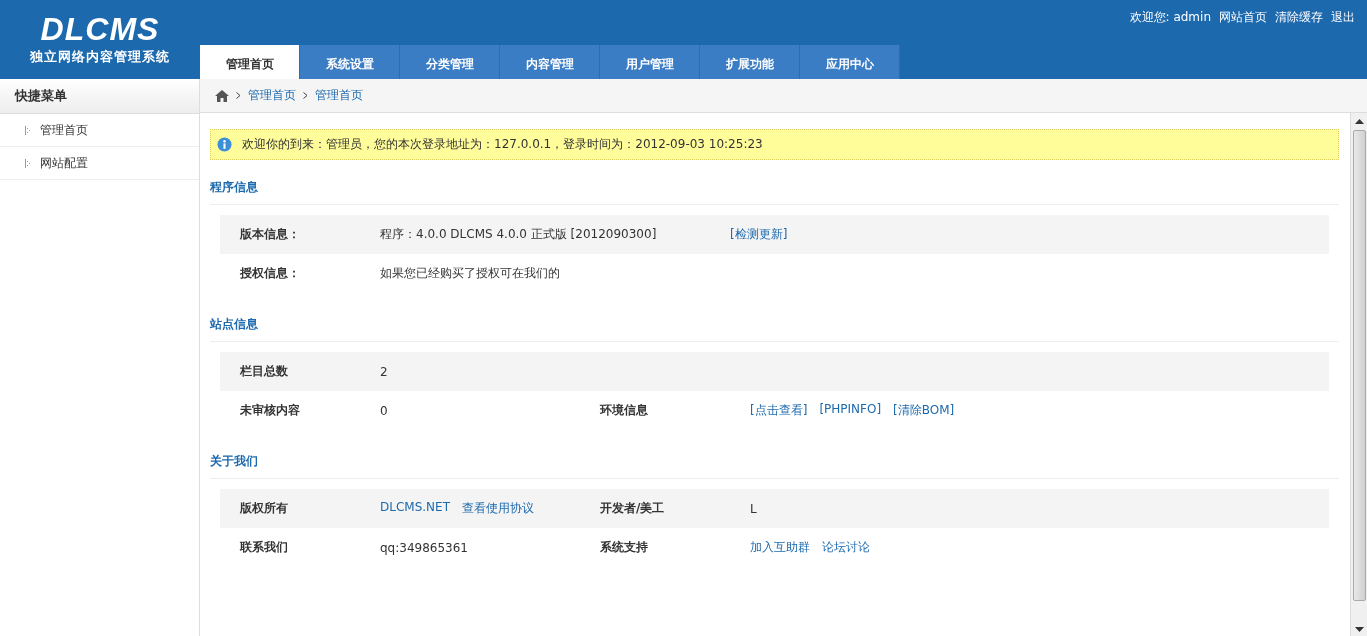 The image size is (1367, 636). I want to click on field-label: 联系我们, so click(264, 547).